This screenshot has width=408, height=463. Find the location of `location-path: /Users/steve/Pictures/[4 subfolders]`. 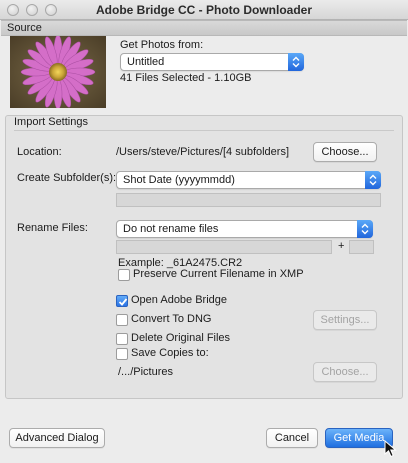

location-path: /Users/steve/Pictures/[4 subfolders] is located at coordinates (203, 152).